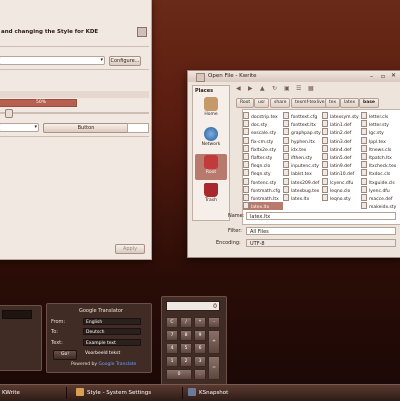  I want to click on file-item: letter.sty, so click(380, 124).